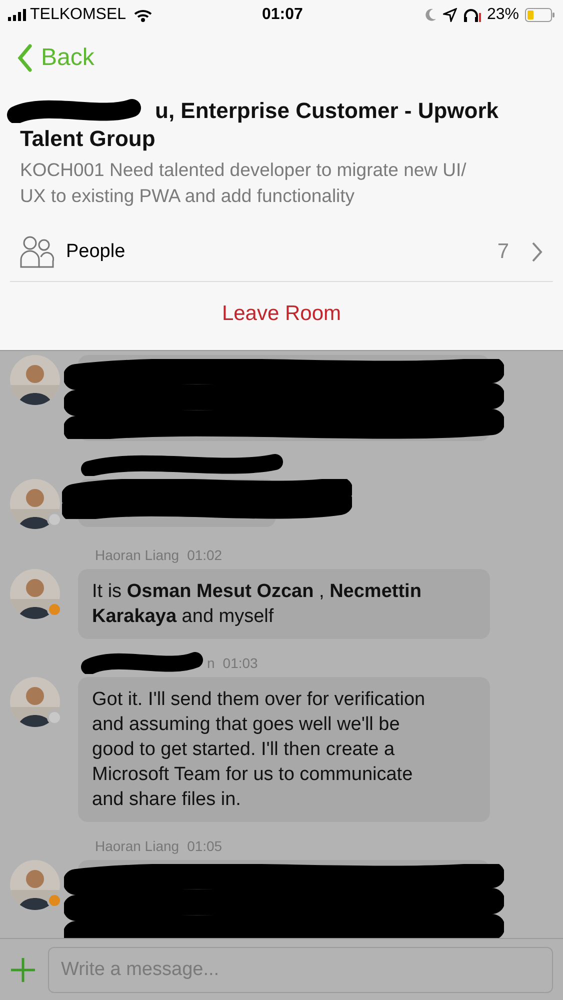  What do you see at coordinates (259, 750) in the screenshot?
I see `message-text: Got it. I'll send them over for verification and assuming that goes well we'll be good to get started. I'll then create a Microsoft Team for us to communicate and share files in.` at bounding box center [259, 750].